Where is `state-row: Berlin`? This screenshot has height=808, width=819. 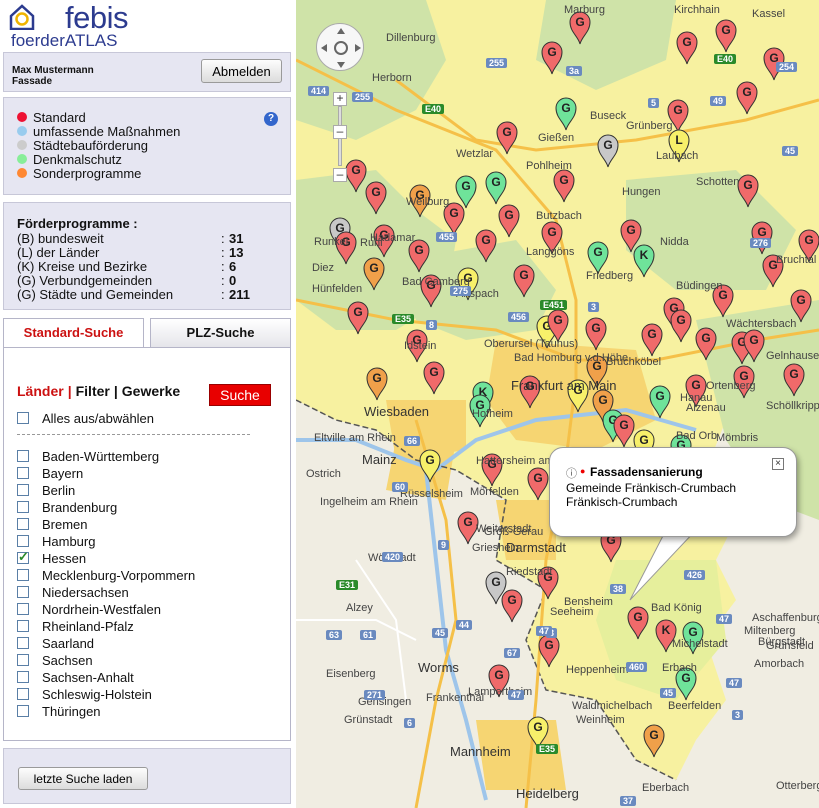 state-row: Berlin is located at coordinates (46, 490).